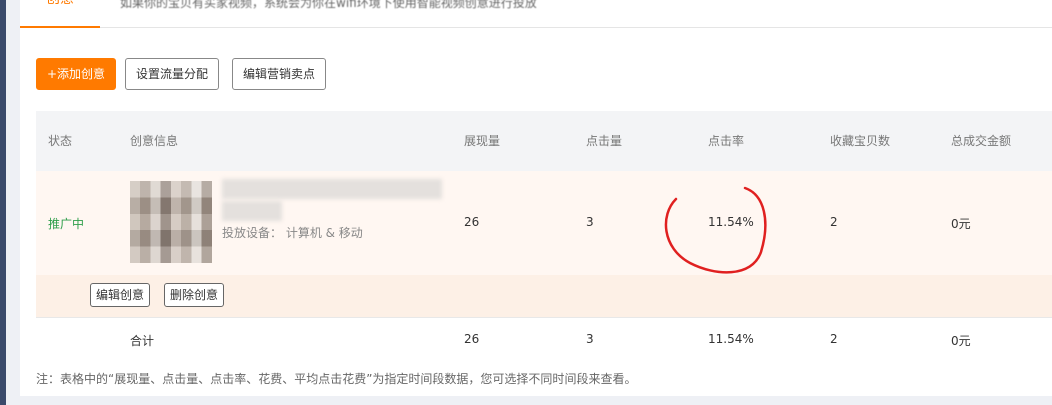  What do you see at coordinates (252, 211) in the screenshot?
I see `redacted-subtitle` at bounding box center [252, 211].